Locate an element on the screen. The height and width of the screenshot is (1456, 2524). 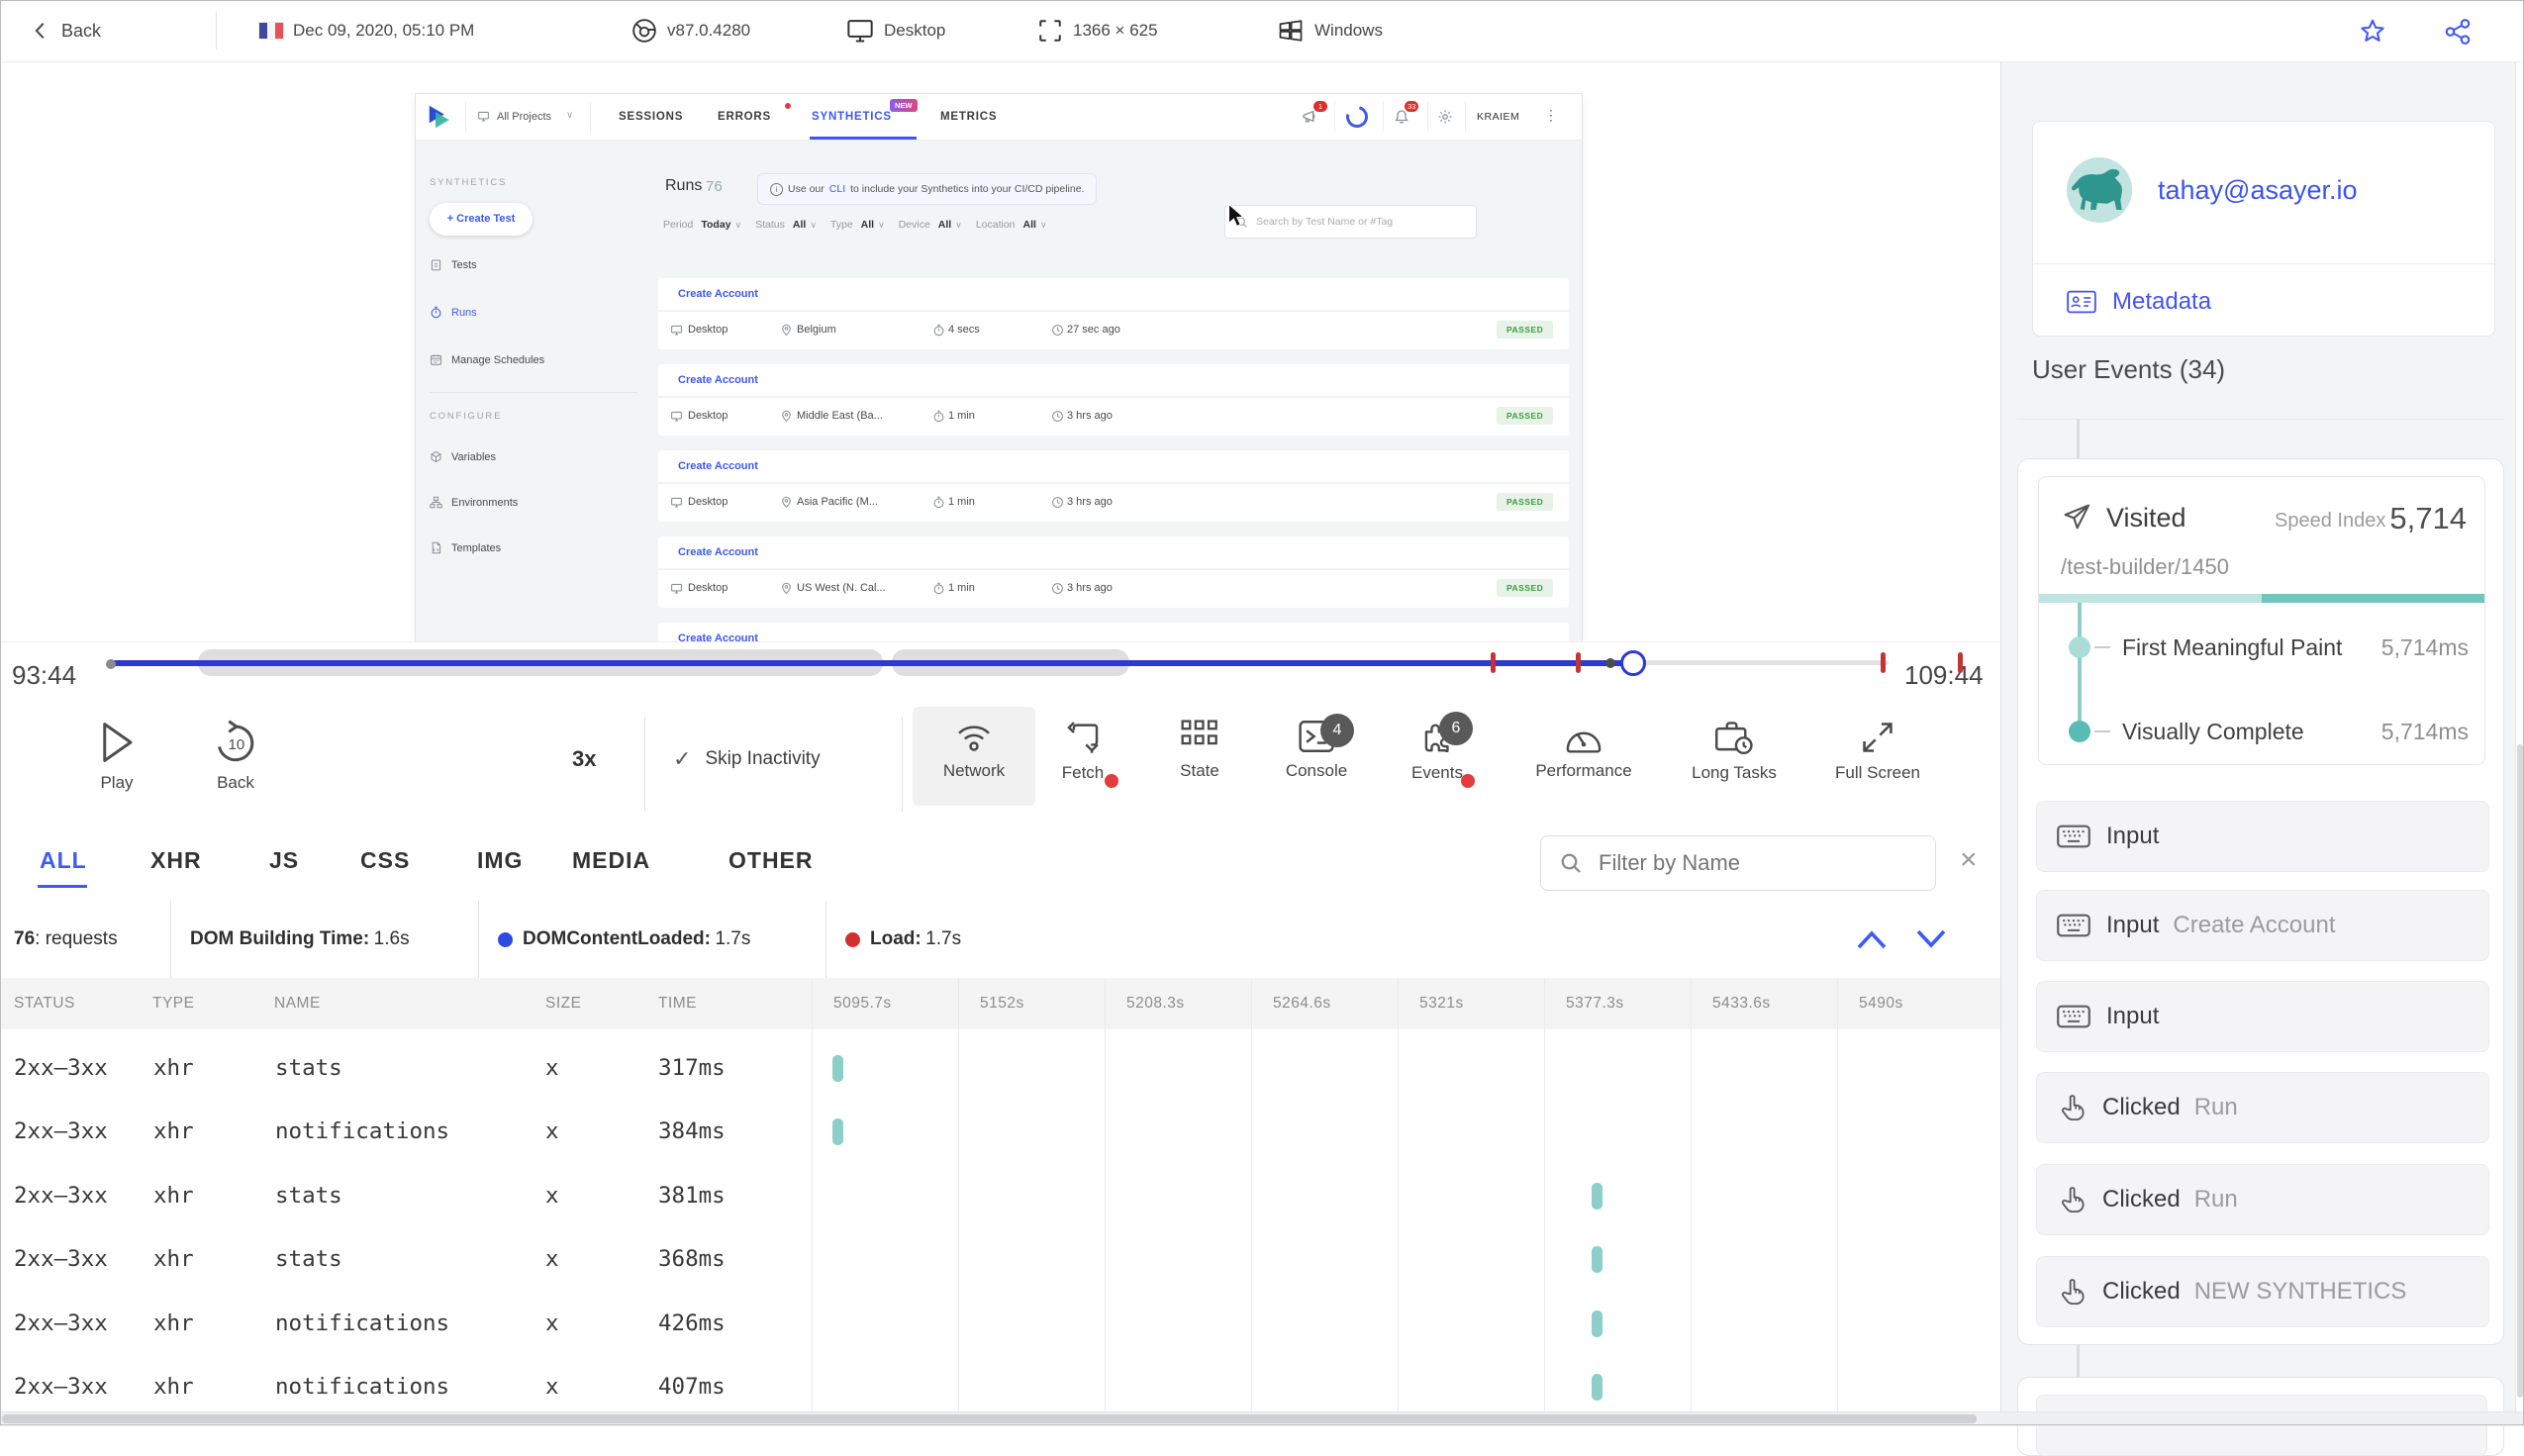
timeline: 93:44 109:44 is located at coordinates (1000, 674).